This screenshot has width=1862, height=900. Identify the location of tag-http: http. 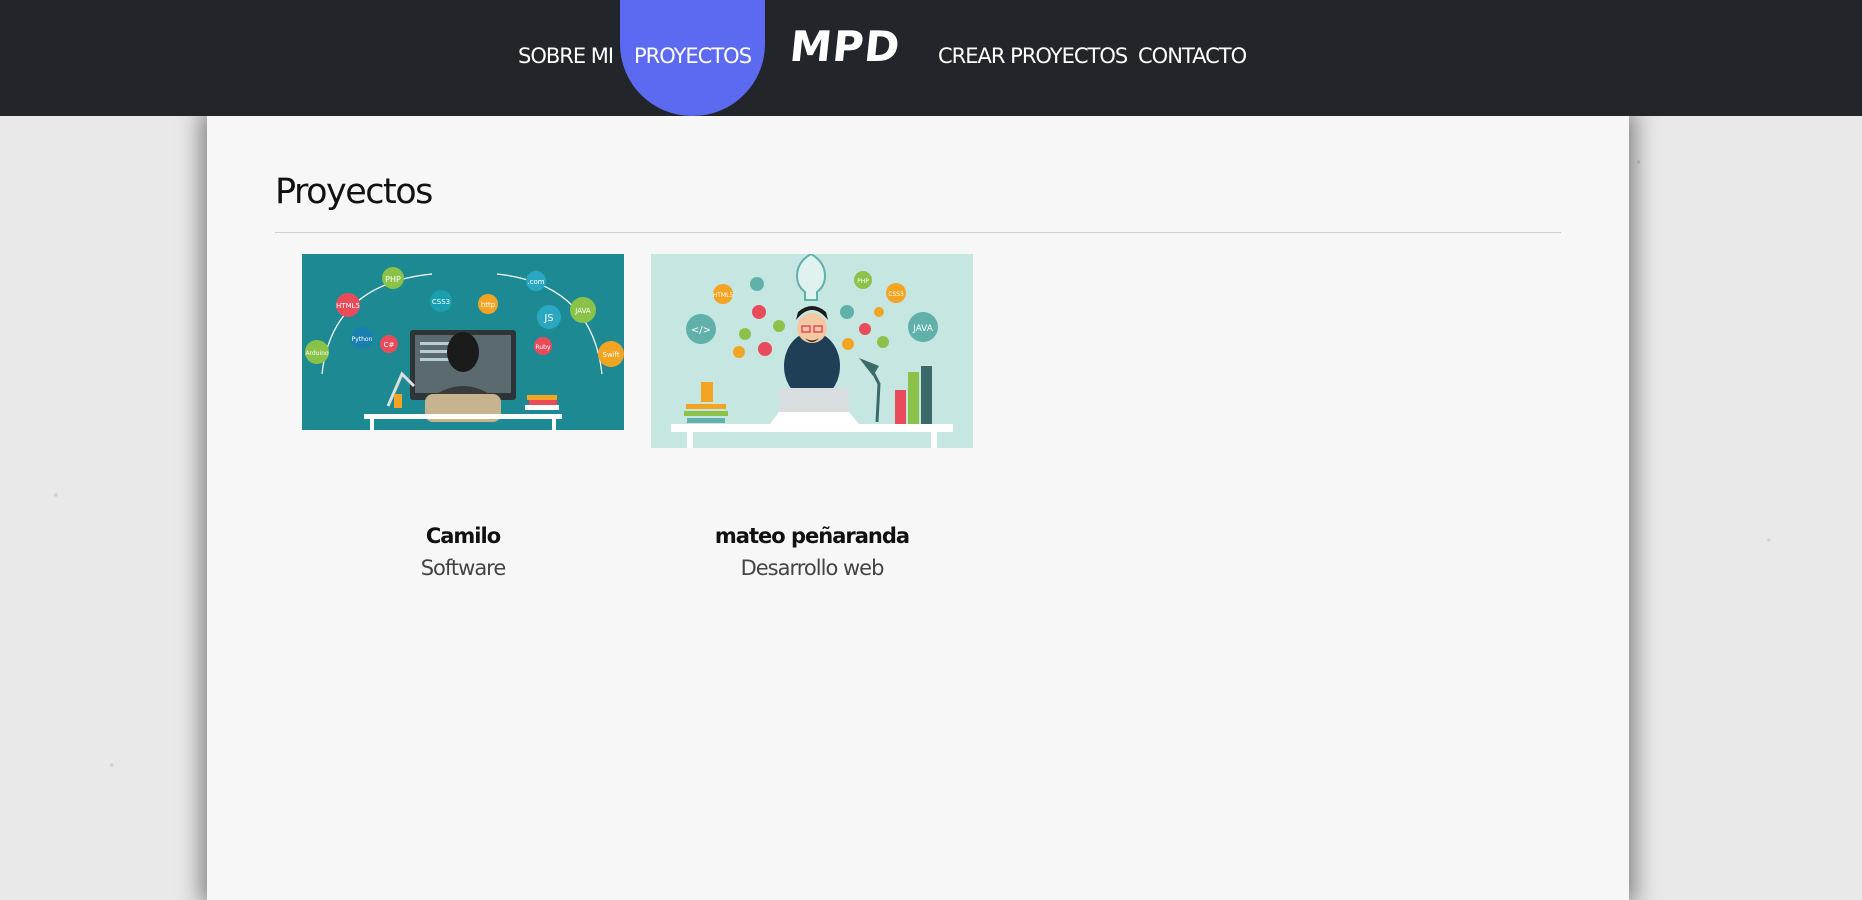
(488, 305).